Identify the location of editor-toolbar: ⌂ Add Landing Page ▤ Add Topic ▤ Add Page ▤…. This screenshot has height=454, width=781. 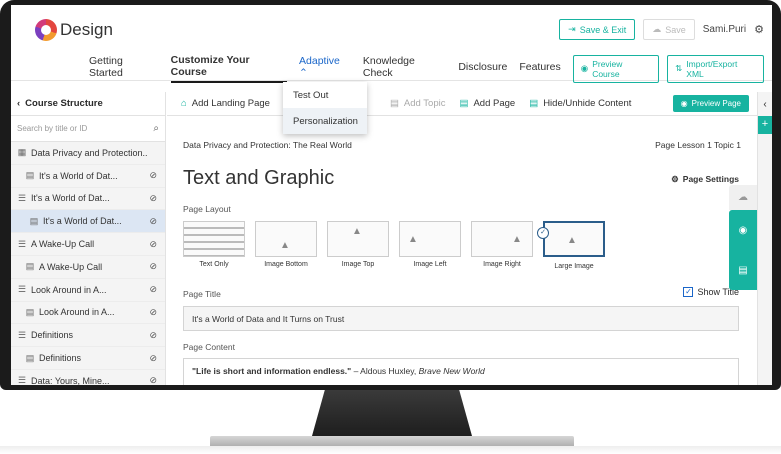
(462, 104).